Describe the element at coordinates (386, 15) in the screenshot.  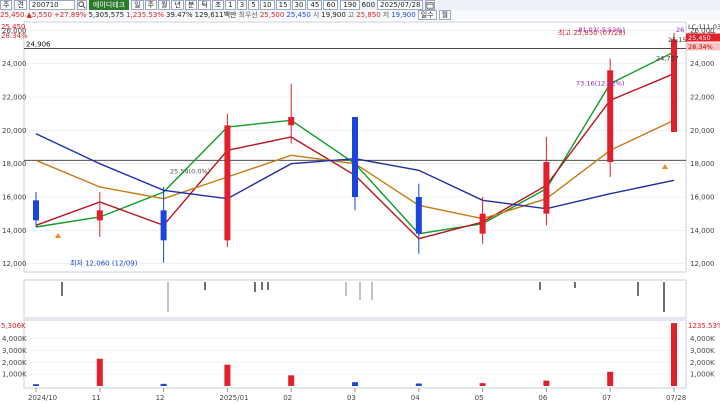
I see `low-label: 저` at that location.